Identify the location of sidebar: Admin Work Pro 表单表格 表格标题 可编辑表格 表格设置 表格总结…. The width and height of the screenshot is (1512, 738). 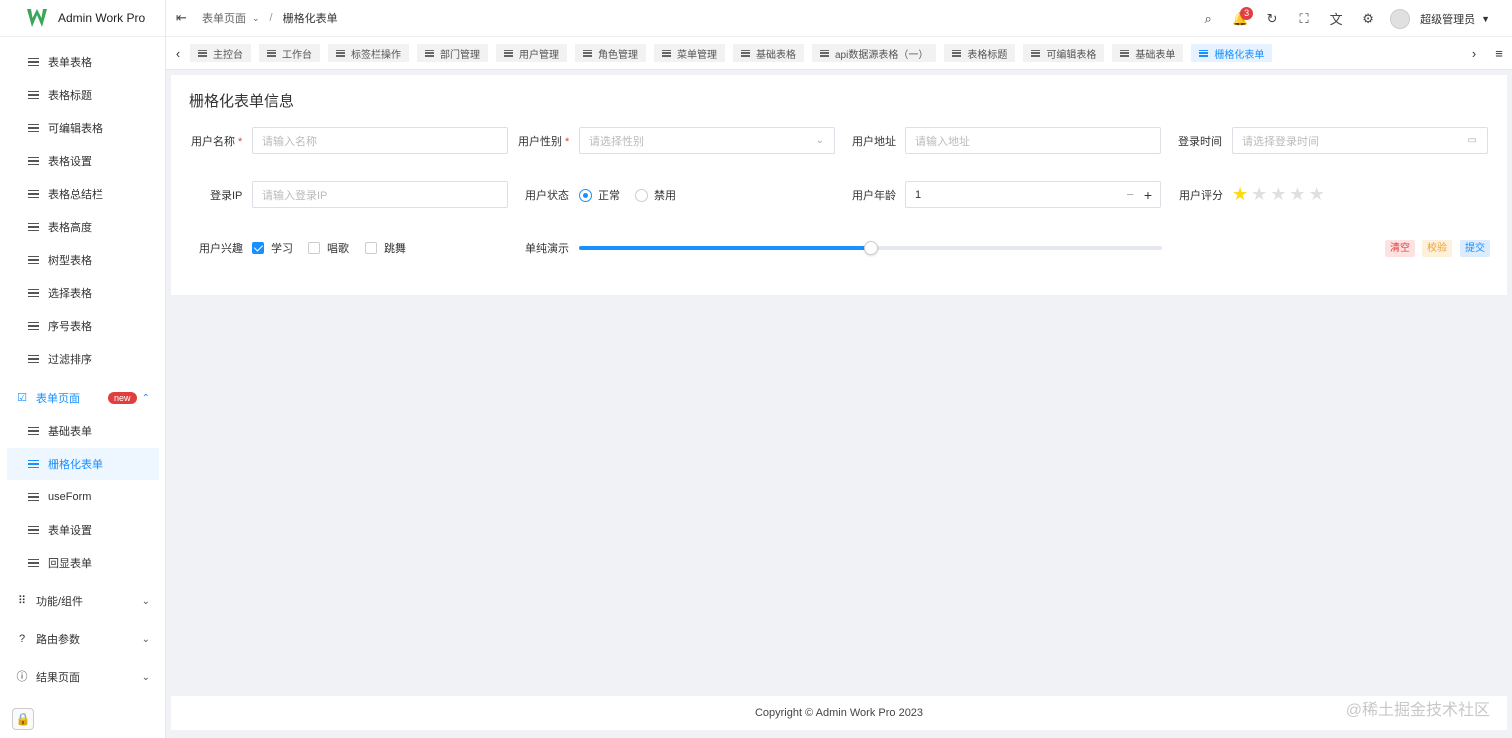
(83, 369).